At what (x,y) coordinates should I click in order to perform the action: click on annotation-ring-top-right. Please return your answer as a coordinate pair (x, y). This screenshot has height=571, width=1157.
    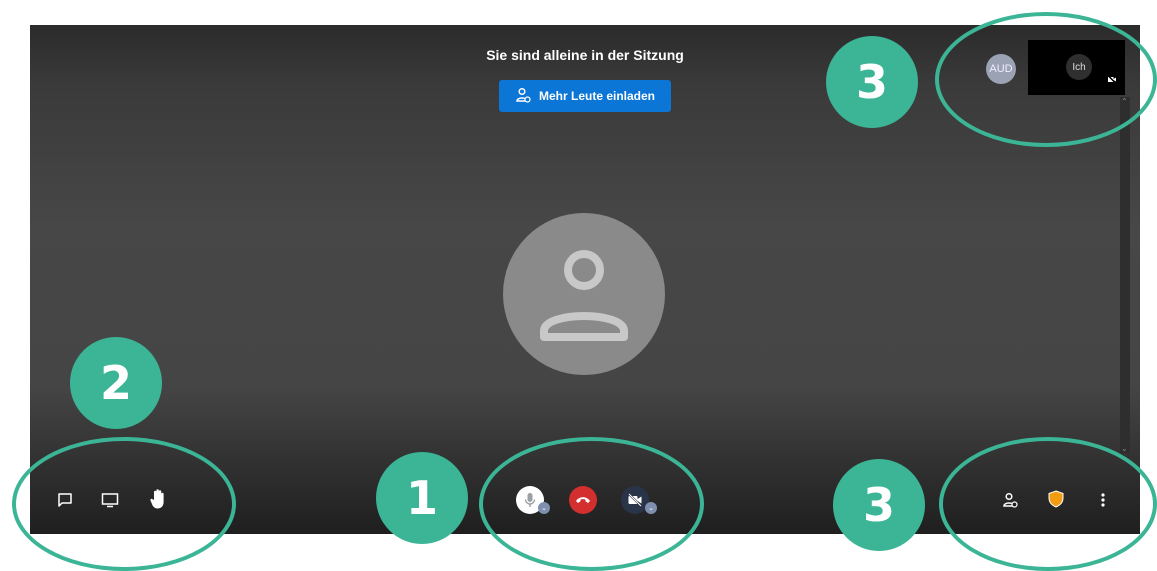
    Looking at the image, I should click on (1046, 79).